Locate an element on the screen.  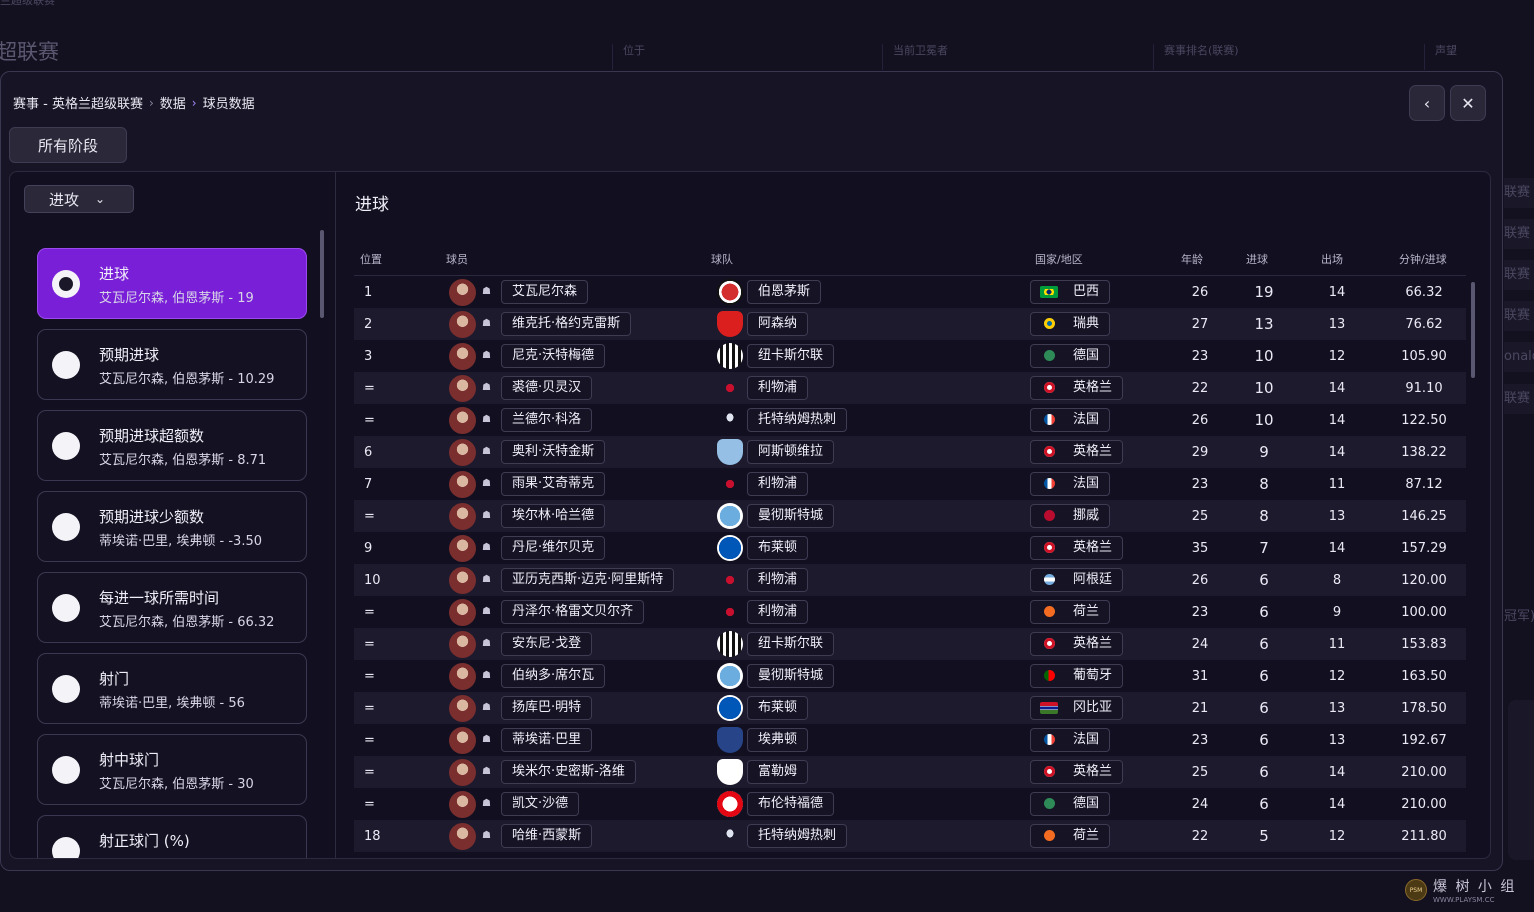
table-row: = ☗ 丹泽尔·格雷文贝尔齐 利物浦 荷兰 23 6 9 100.00 is located at coordinates (910, 612).